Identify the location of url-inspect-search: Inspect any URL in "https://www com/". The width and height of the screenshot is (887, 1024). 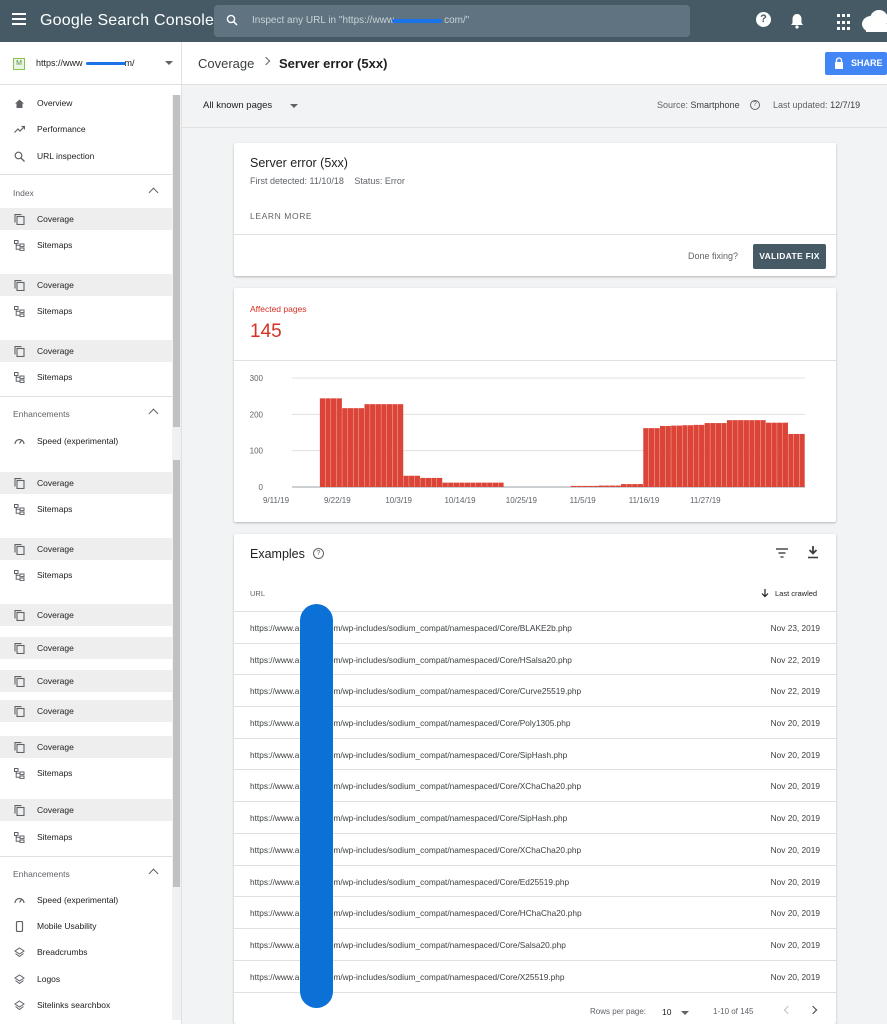
(452, 21).